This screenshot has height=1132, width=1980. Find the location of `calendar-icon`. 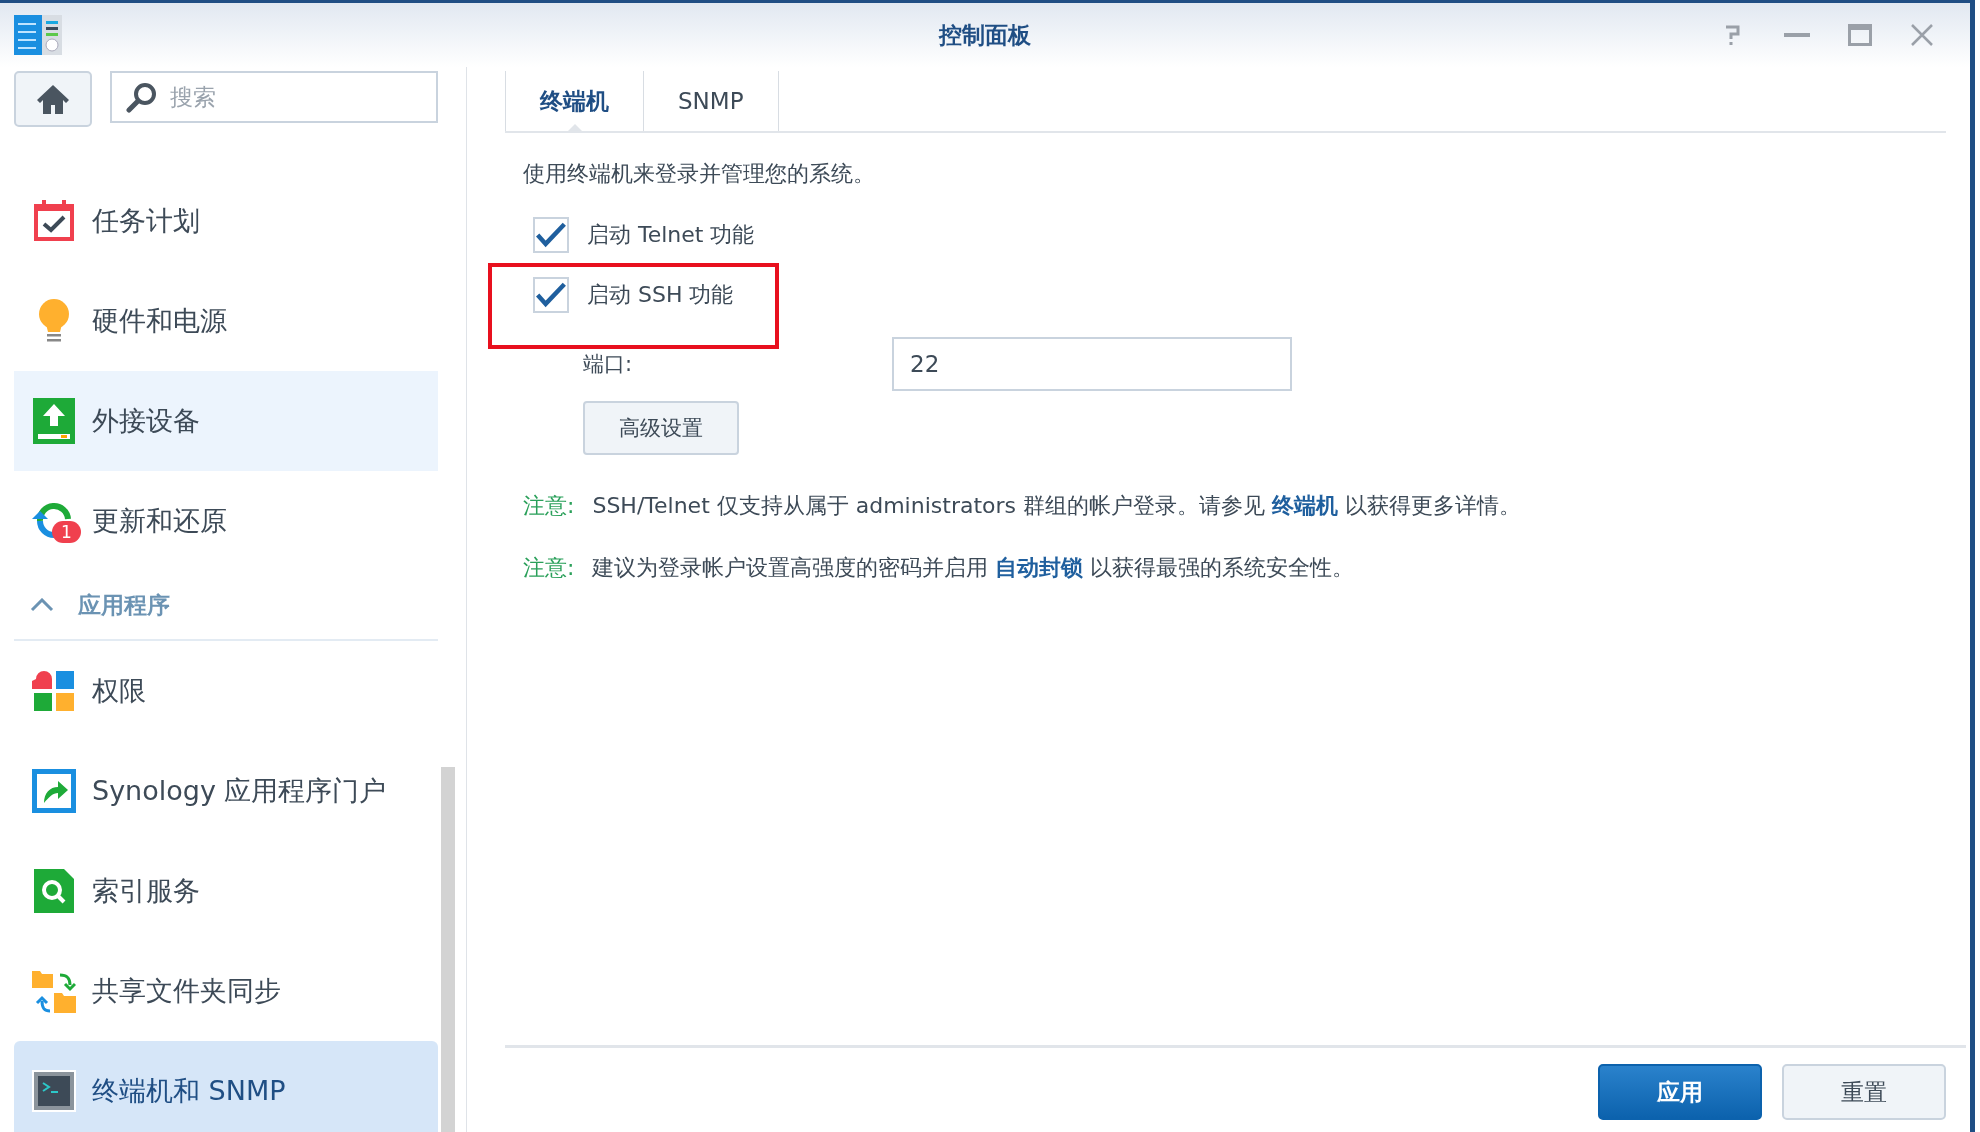

calendar-icon is located at coordinates (54, 221).